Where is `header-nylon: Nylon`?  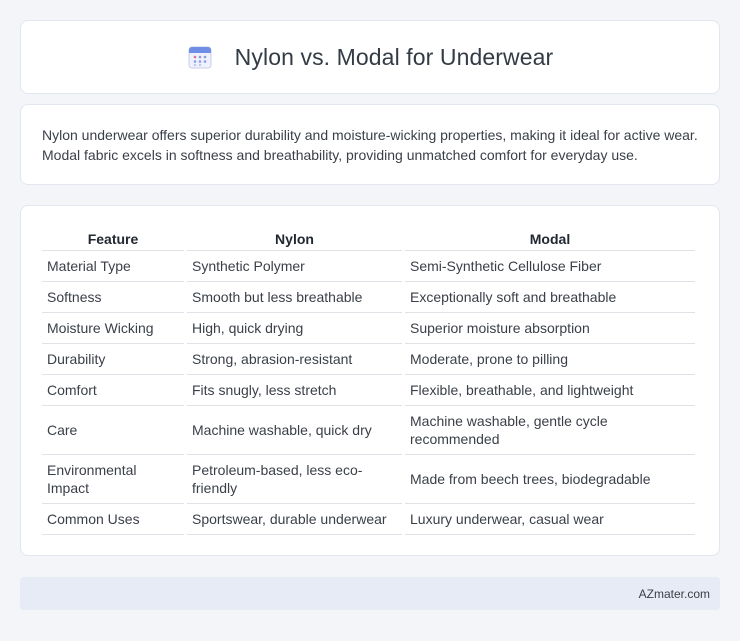 header-nylon: Nylon is located at coordinates (294, 239).